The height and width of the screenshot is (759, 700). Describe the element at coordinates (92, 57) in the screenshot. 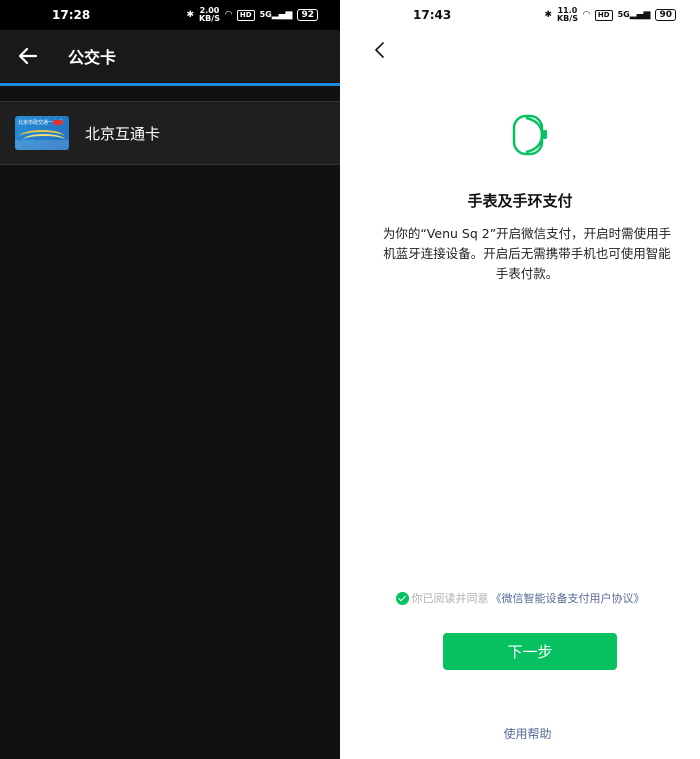

I see `page-title: 公交卡` at that location.